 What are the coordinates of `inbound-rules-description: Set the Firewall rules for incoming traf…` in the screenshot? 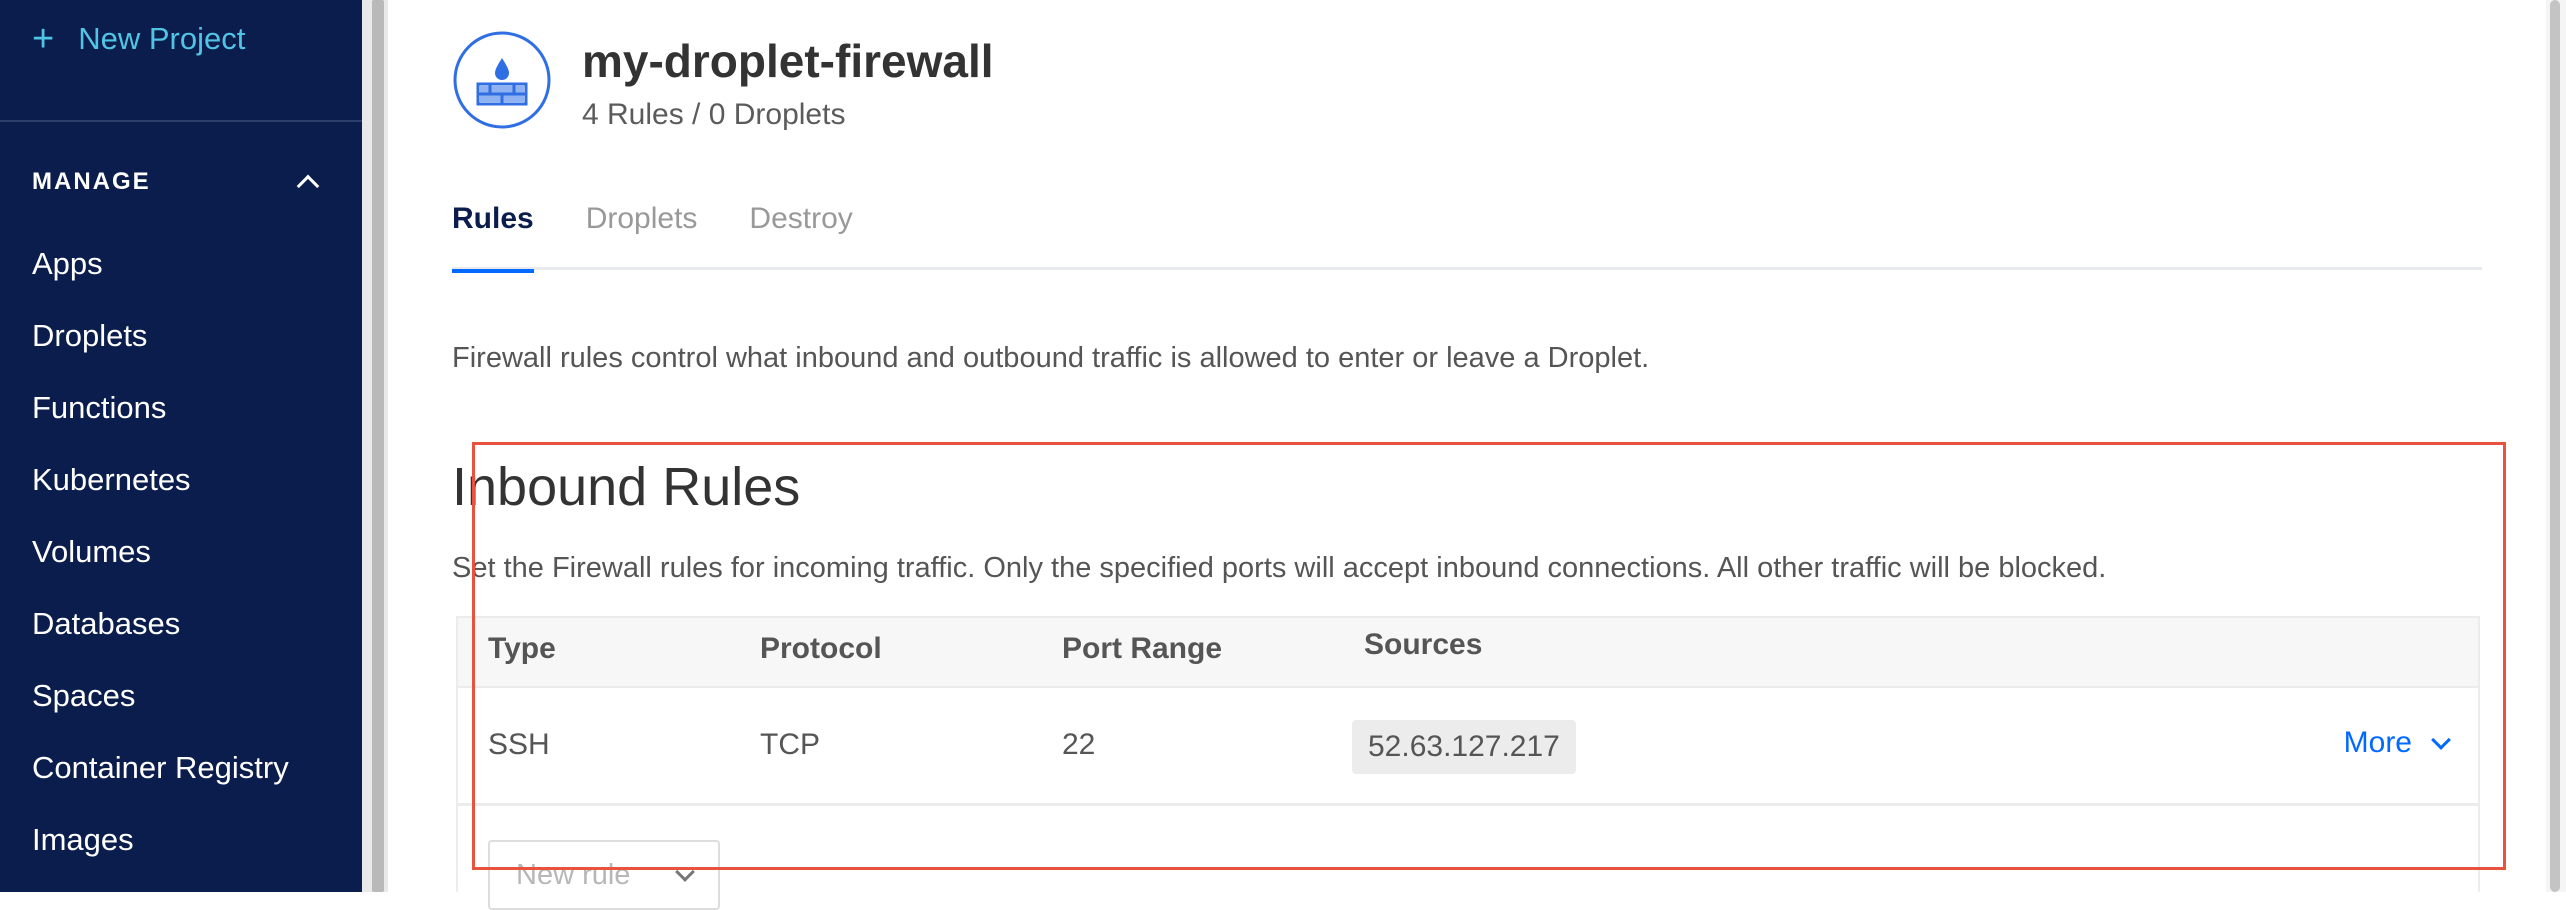 It's located at (1279, 568).